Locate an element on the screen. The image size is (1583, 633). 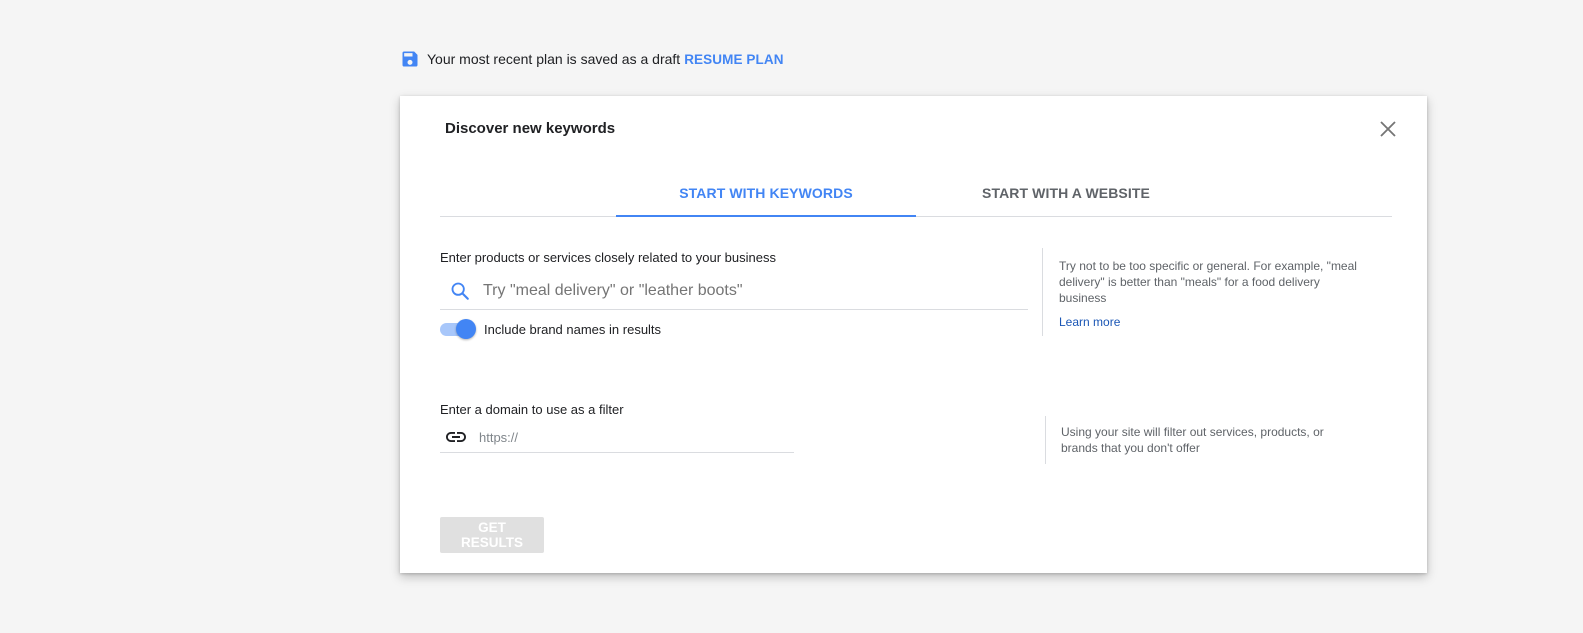
search-icon is located at coordinates (460, 291).